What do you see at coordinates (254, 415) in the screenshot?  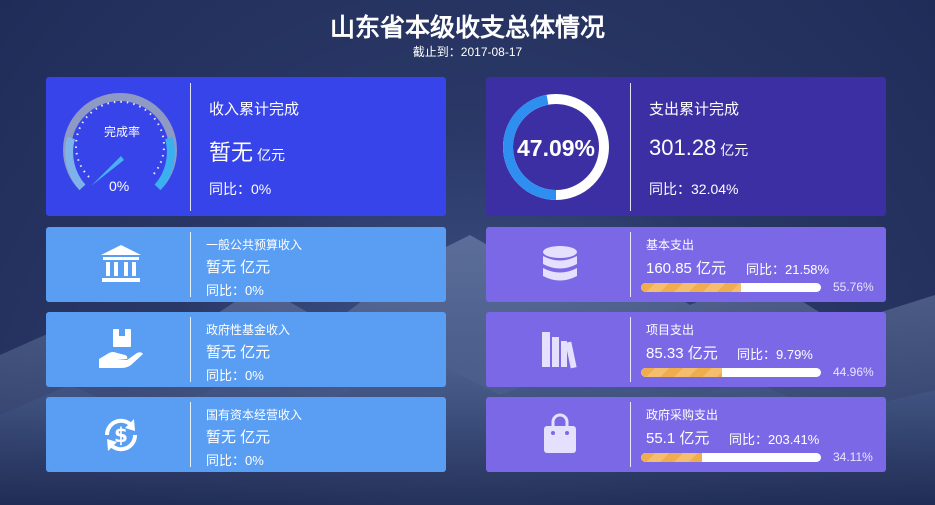 I see `income-item-label: 国有资本经营收入` at bounding box center [254, 415].